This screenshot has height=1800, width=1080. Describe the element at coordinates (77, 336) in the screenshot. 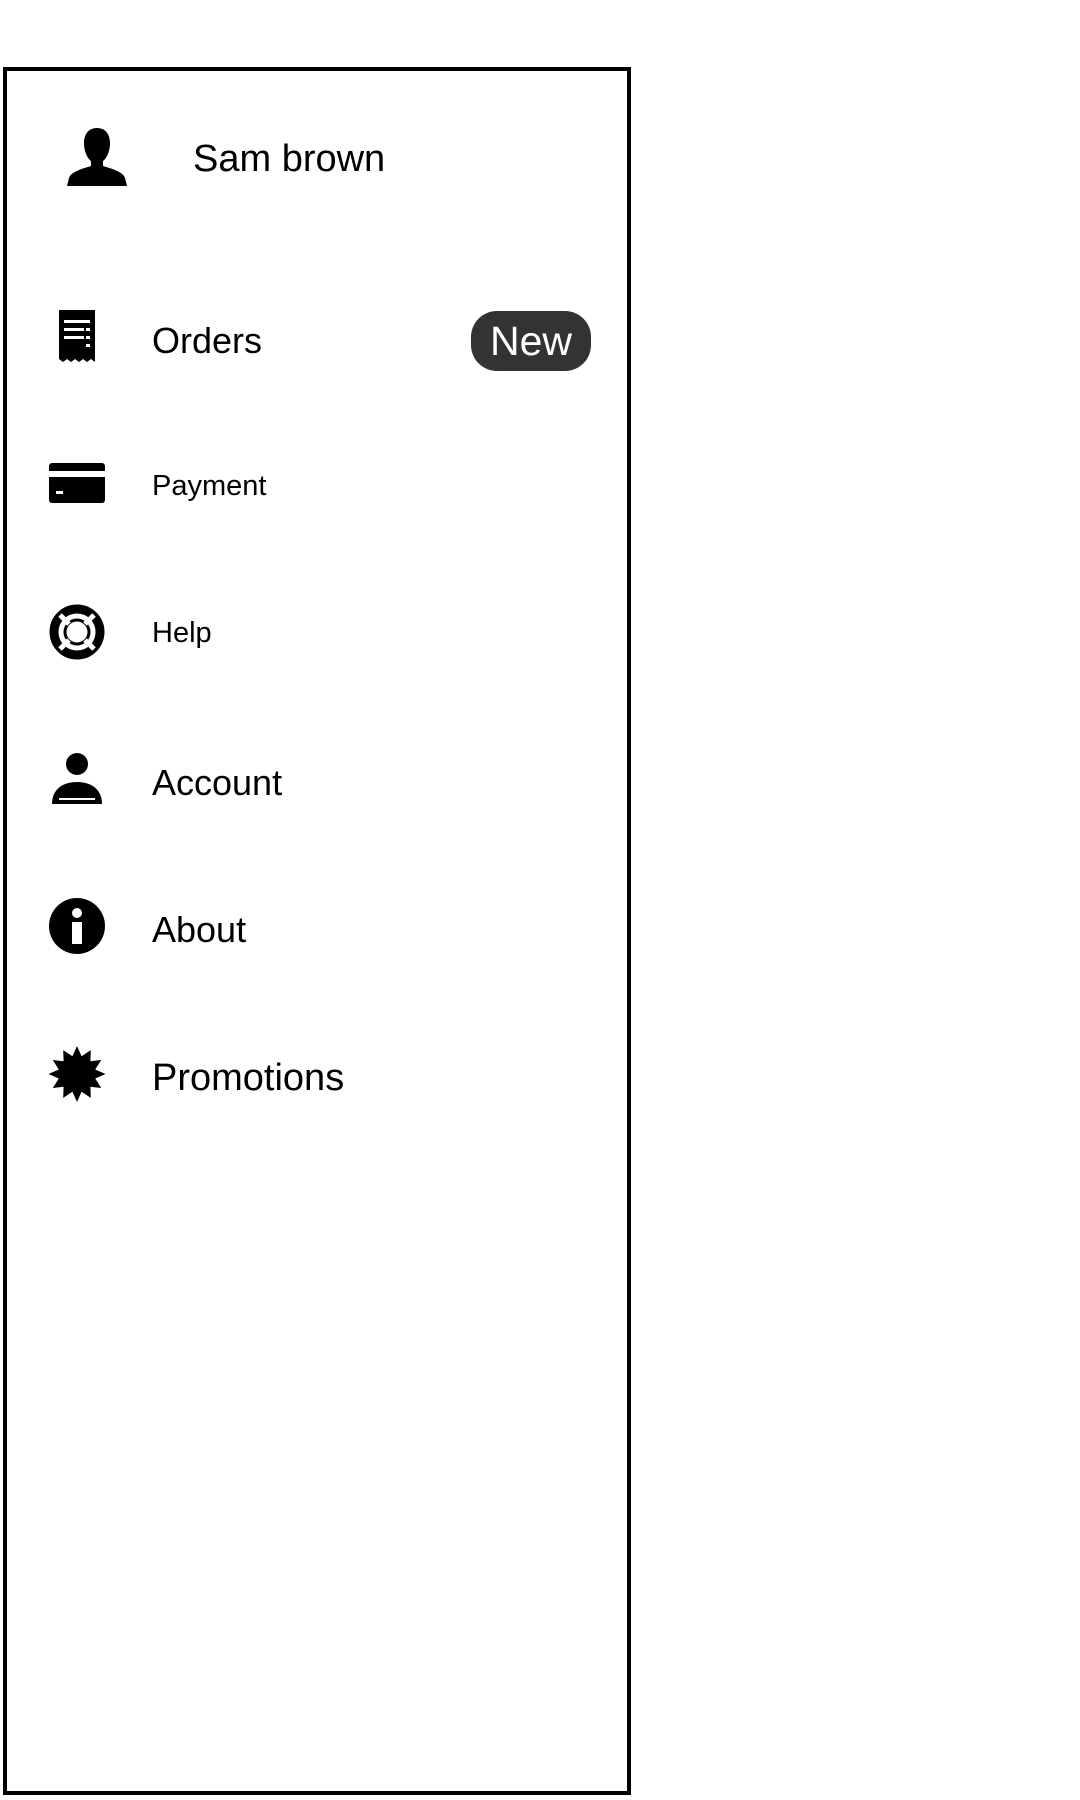

I see `receipt-icon` at that location.